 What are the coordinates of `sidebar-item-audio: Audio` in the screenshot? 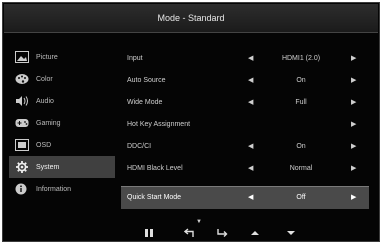 It's located at (62, 101).